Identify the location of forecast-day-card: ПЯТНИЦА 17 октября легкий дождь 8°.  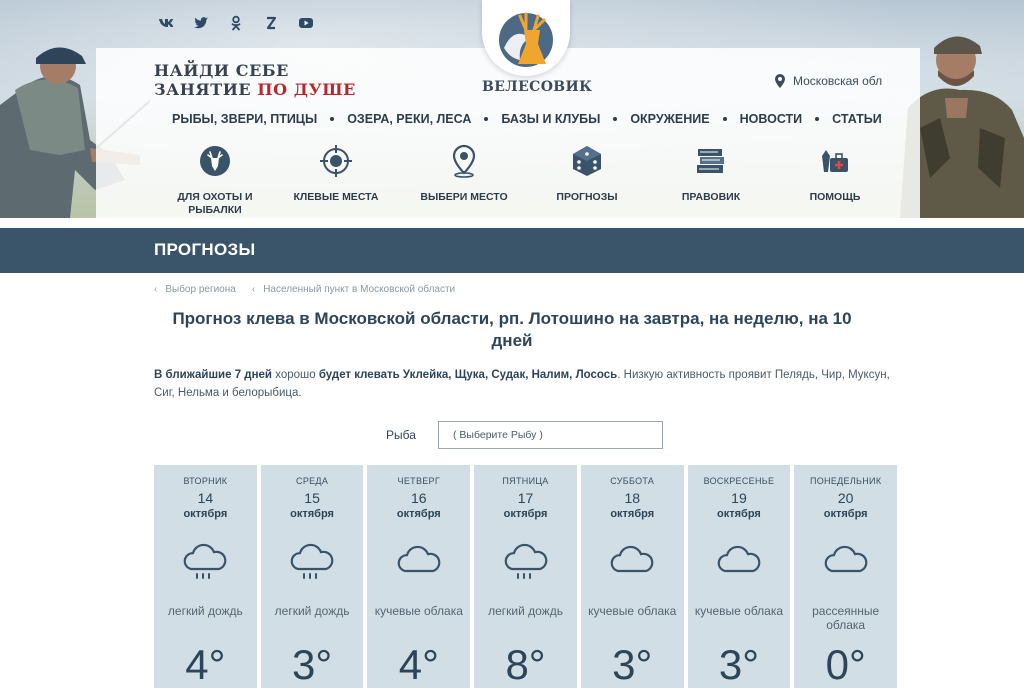
(525, 576).